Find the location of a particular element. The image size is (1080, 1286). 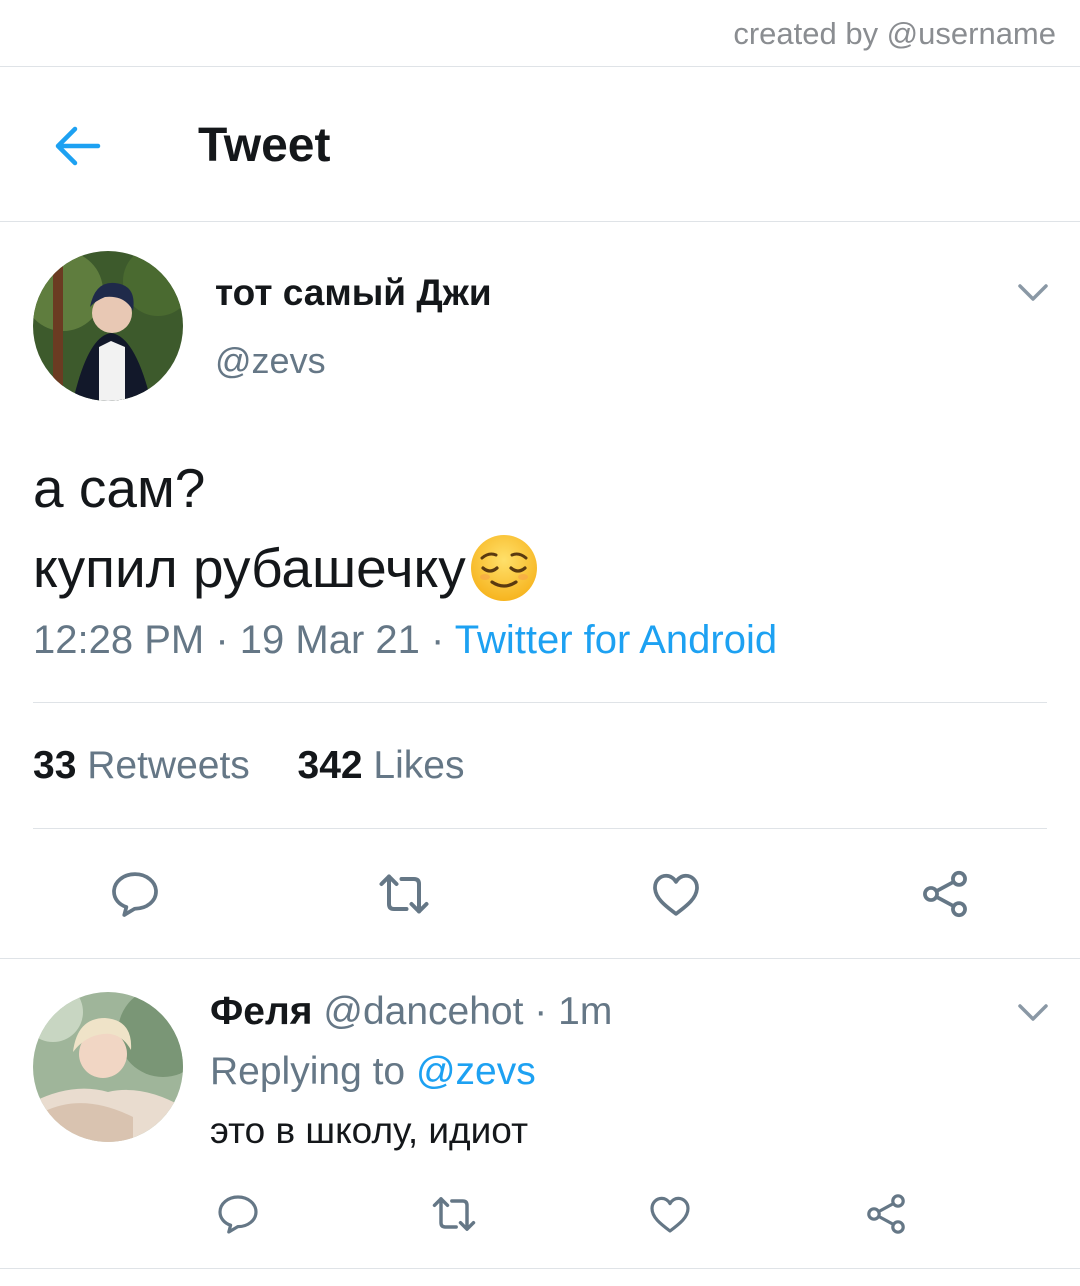

tweet-text-line: а сам? is located at coordinates (119, 488).